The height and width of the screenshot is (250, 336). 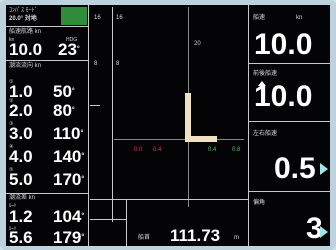 I want to click on layer-4-speed: 4.0, so click(x=21, y=156).